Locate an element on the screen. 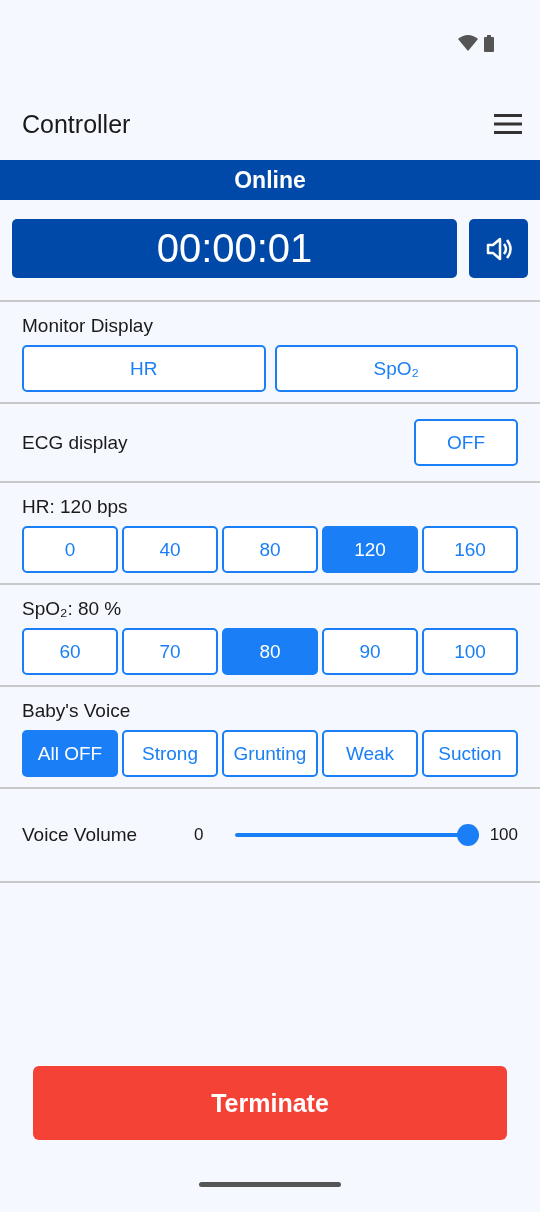 This screenshot has height=1212, width=540. sound-button is located at coordinates (498, 248).